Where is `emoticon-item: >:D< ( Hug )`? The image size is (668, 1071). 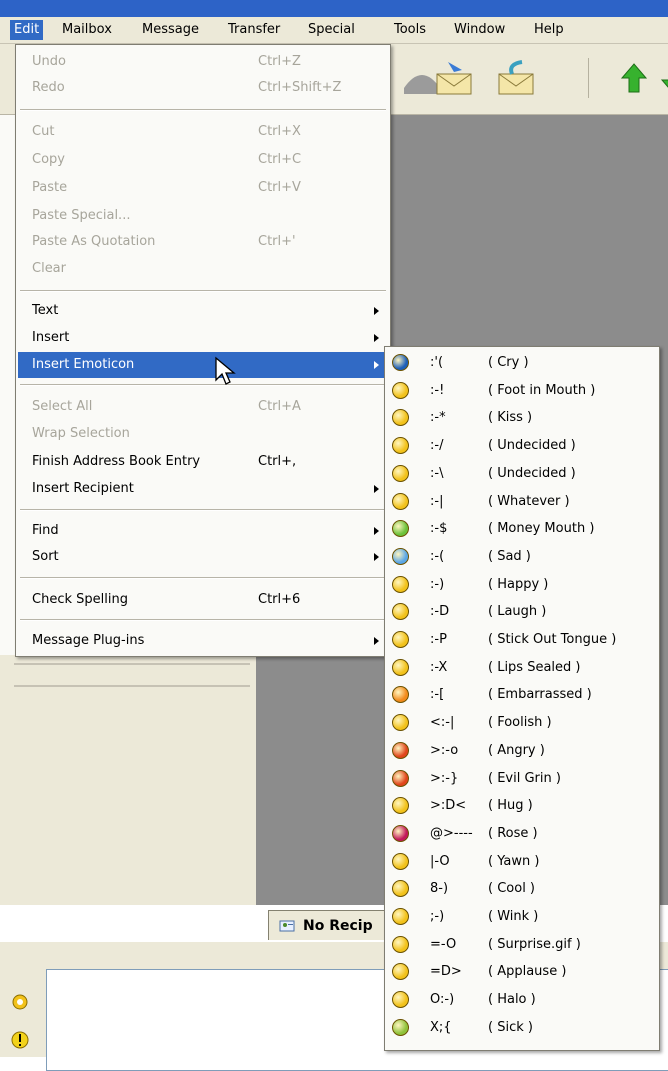 emoticon-item: >:D< ( Hug ) is located at coordinates (522, 805).